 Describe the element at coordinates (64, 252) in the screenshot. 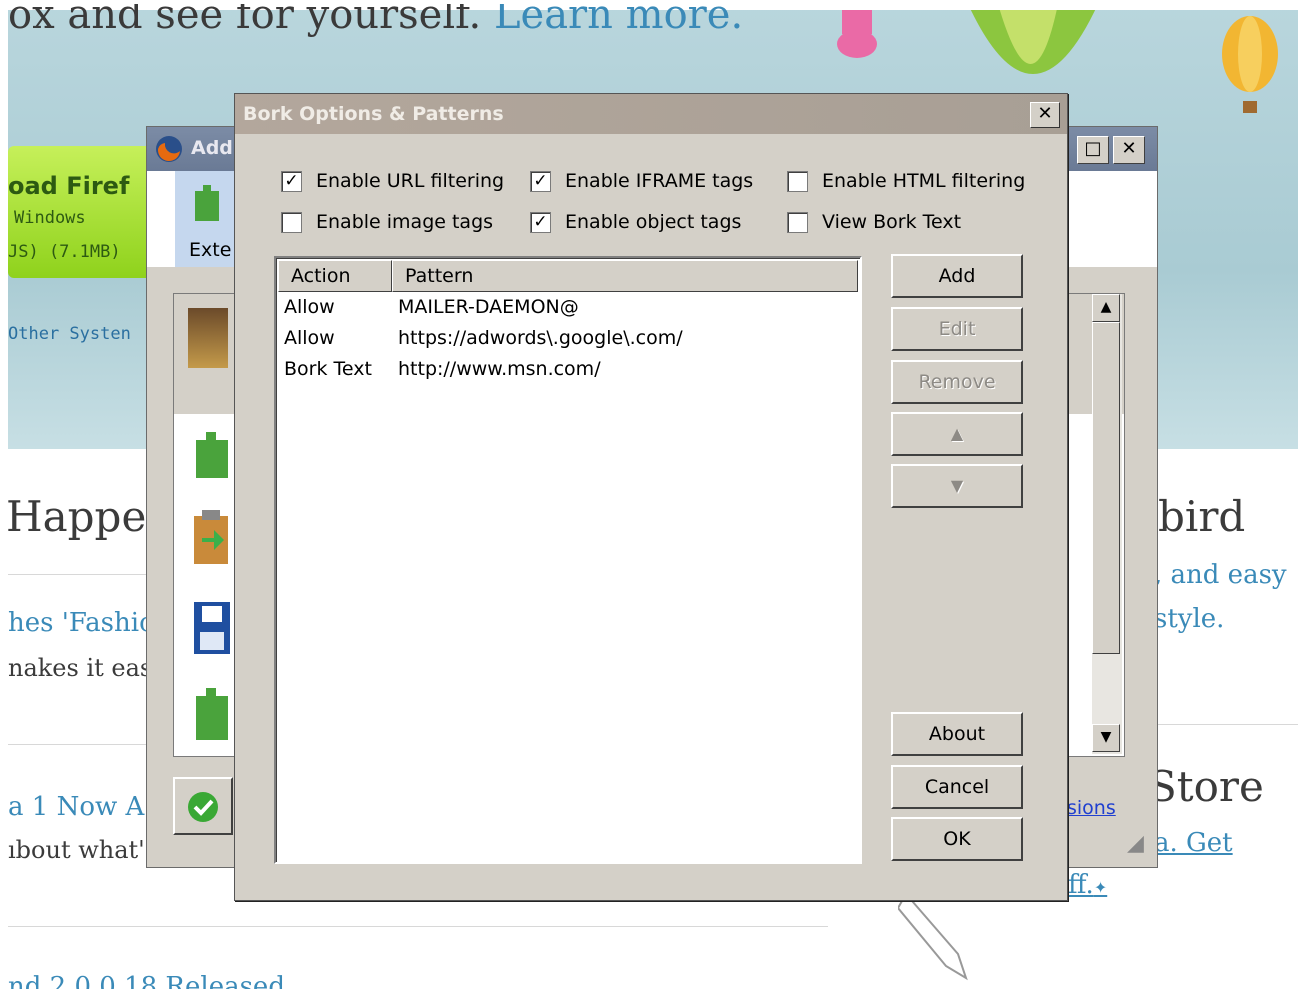

I see `download-size: JS) (7.1MB)` at that location.